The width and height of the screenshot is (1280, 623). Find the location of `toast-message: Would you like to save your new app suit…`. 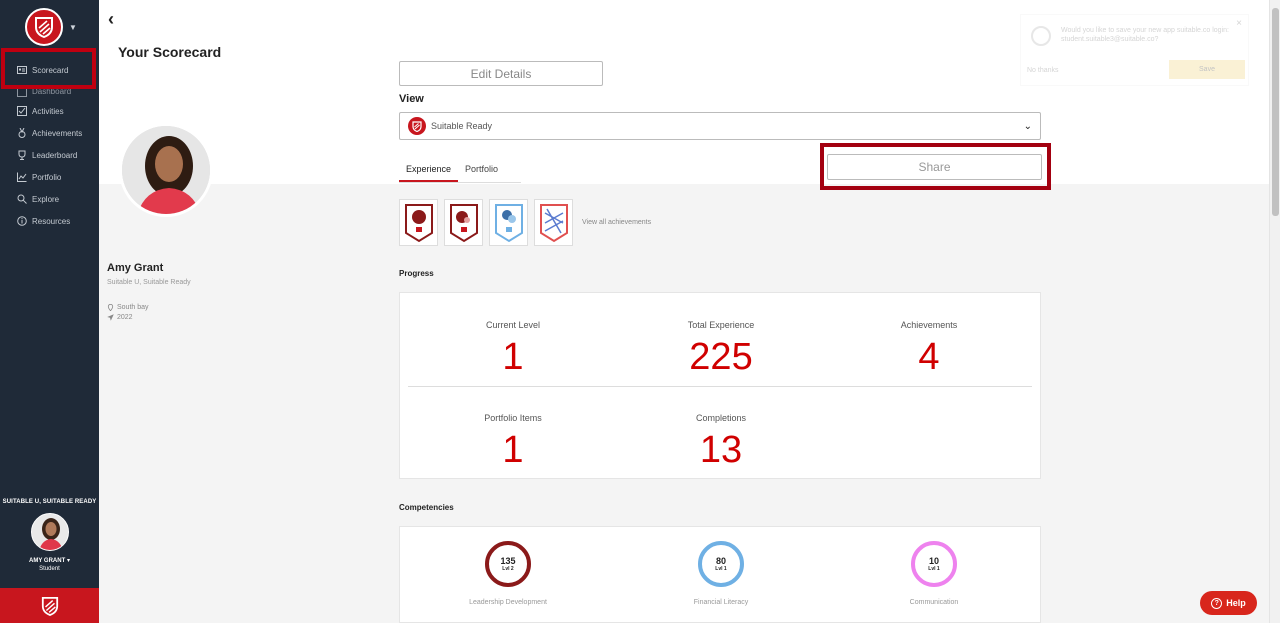

toast-message: Would you like to save your new app suit… is located at coordinates (1145, 35).